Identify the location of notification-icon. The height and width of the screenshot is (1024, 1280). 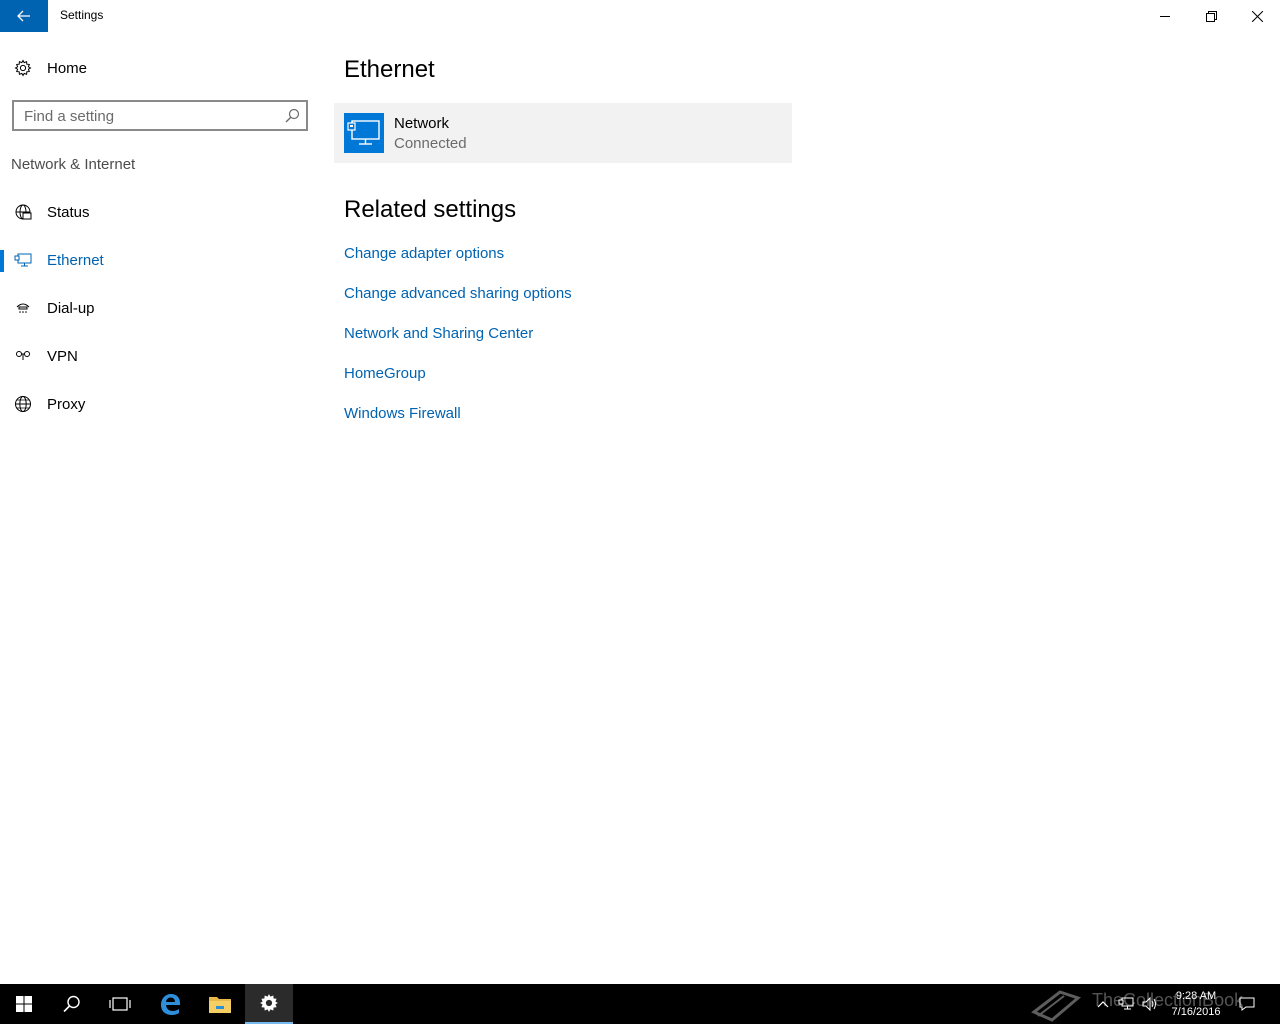
(1247, 1004).